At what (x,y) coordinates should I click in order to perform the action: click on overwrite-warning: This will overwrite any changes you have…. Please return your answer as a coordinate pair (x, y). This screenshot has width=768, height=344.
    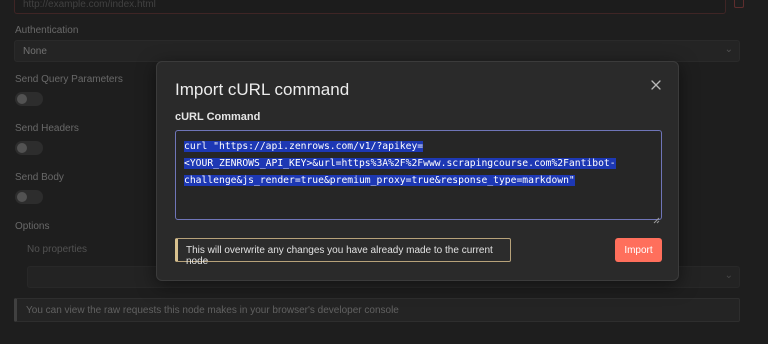
    Looking at the image, I should click on (343, 252).